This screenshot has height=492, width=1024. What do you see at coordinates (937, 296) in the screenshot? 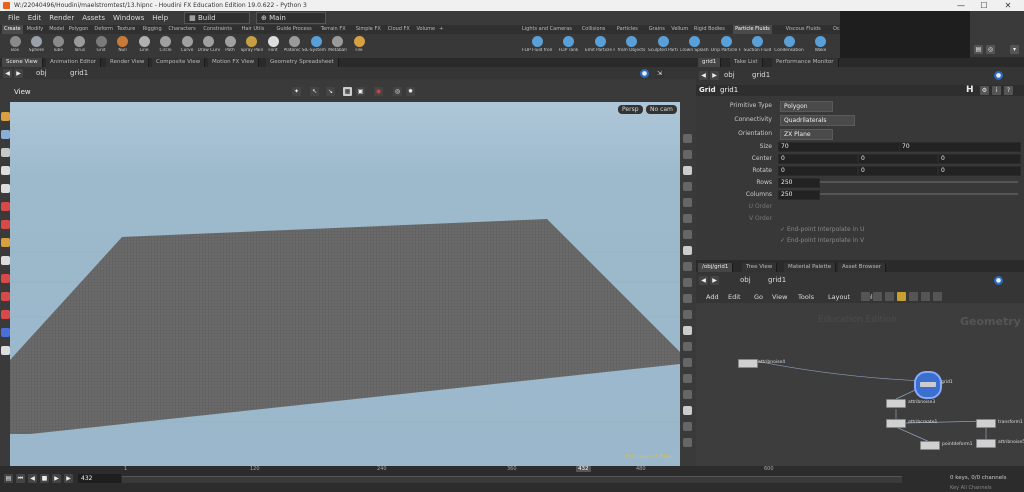
I see `box-icon` at bounding box center [937, 296].